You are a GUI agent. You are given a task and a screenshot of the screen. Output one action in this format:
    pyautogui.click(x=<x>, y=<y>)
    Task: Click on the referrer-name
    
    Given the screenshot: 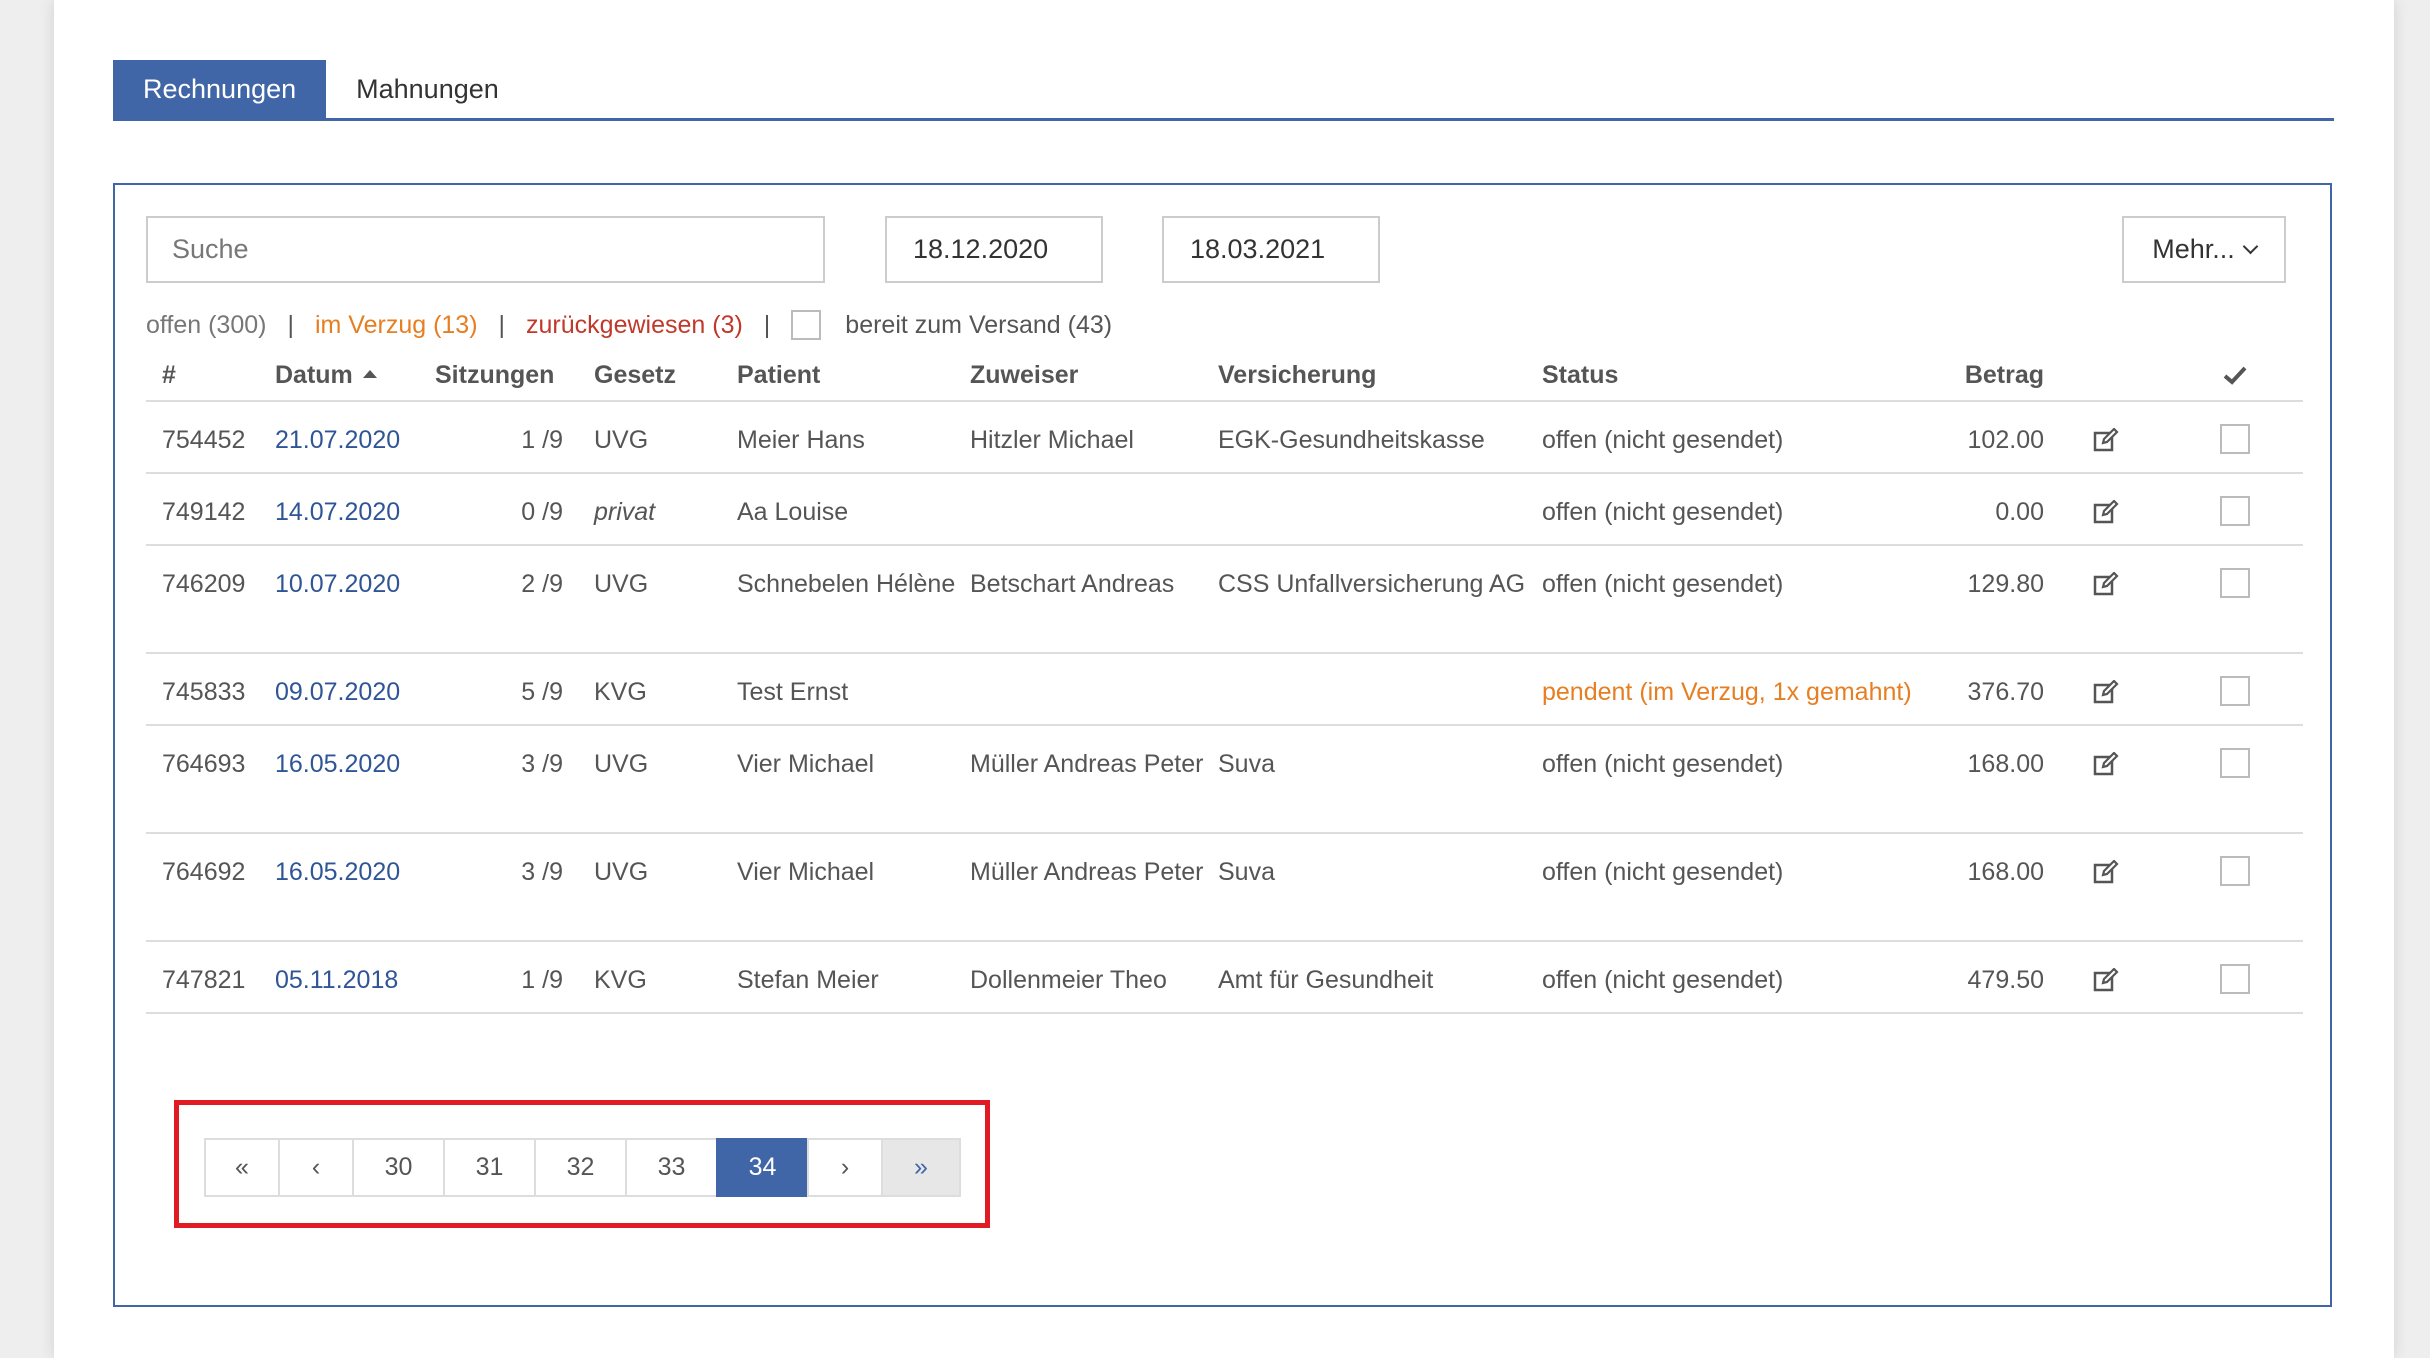 What is the action you would take?
    pyautogui.click(x=1081, y=699)
    